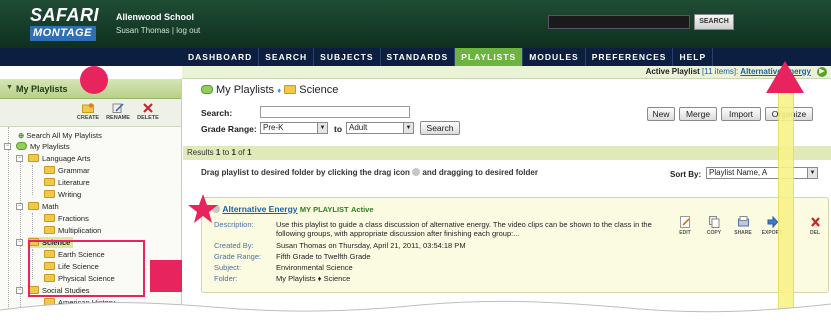 The image size is (831, 322). Describe the element at coordinates (619, 22) in the screenshot. I see `header-search-input` at that location.